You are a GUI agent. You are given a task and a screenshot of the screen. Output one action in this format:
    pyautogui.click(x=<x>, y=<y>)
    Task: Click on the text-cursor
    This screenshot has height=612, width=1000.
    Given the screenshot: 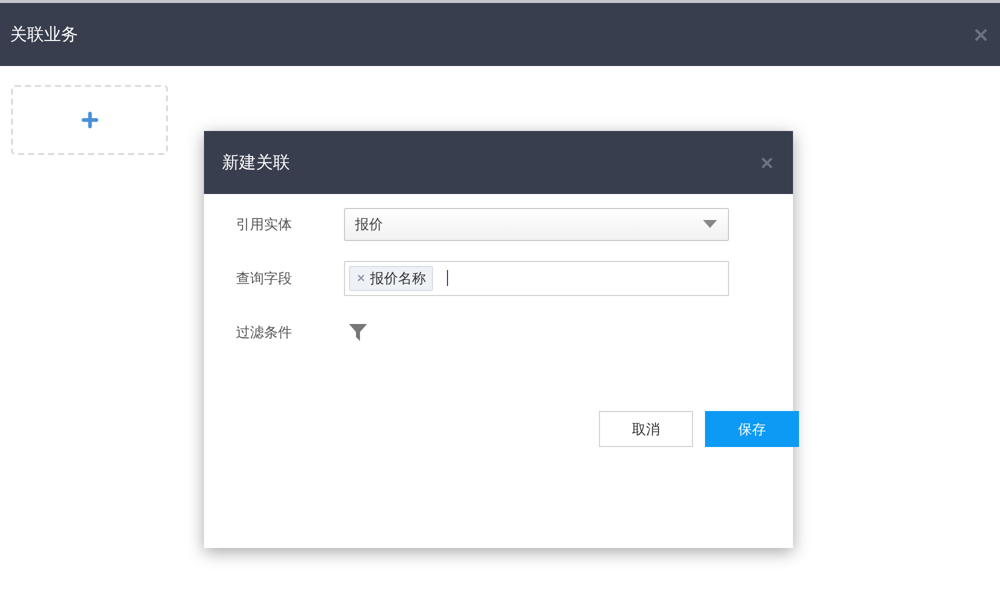 What is the action you would take?
    pyautogui.click(x=447, y=278)
    